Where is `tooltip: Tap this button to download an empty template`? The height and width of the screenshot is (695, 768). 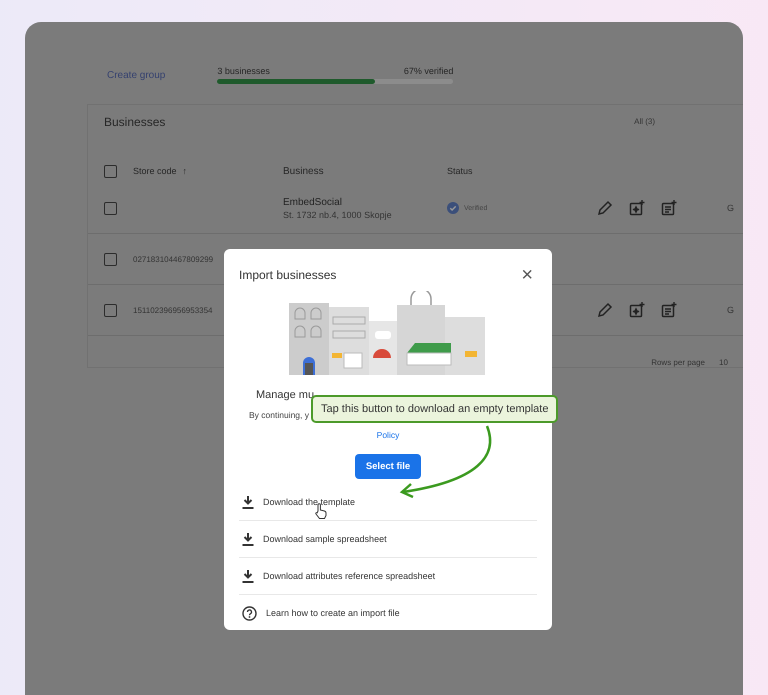 tooltip: Tap this button to download an empty template is located at coordinates (434, 409).